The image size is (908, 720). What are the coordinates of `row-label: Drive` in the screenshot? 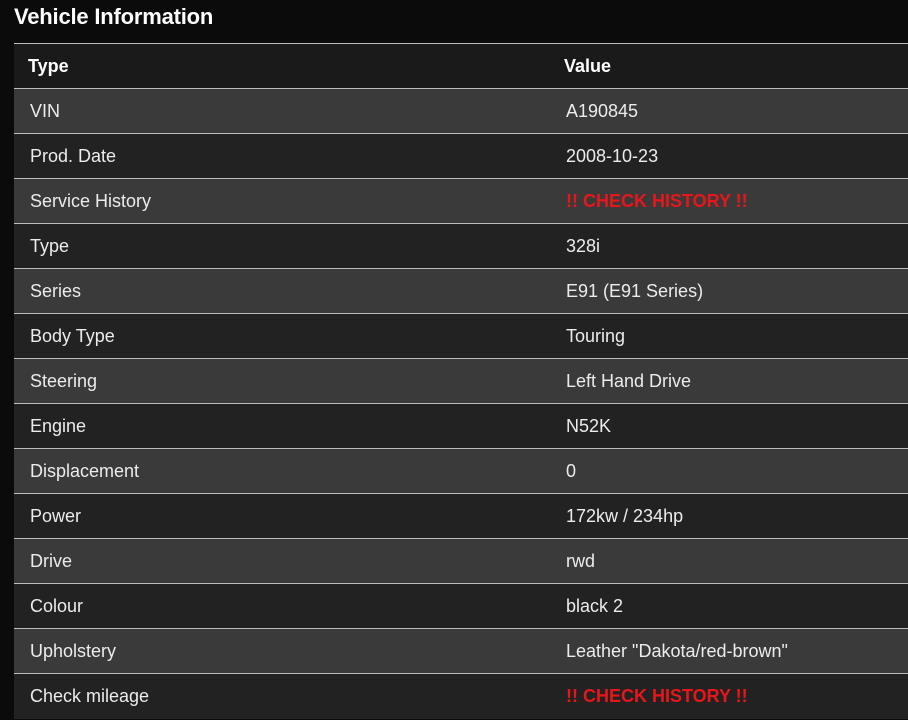 It's located at (51, 560).